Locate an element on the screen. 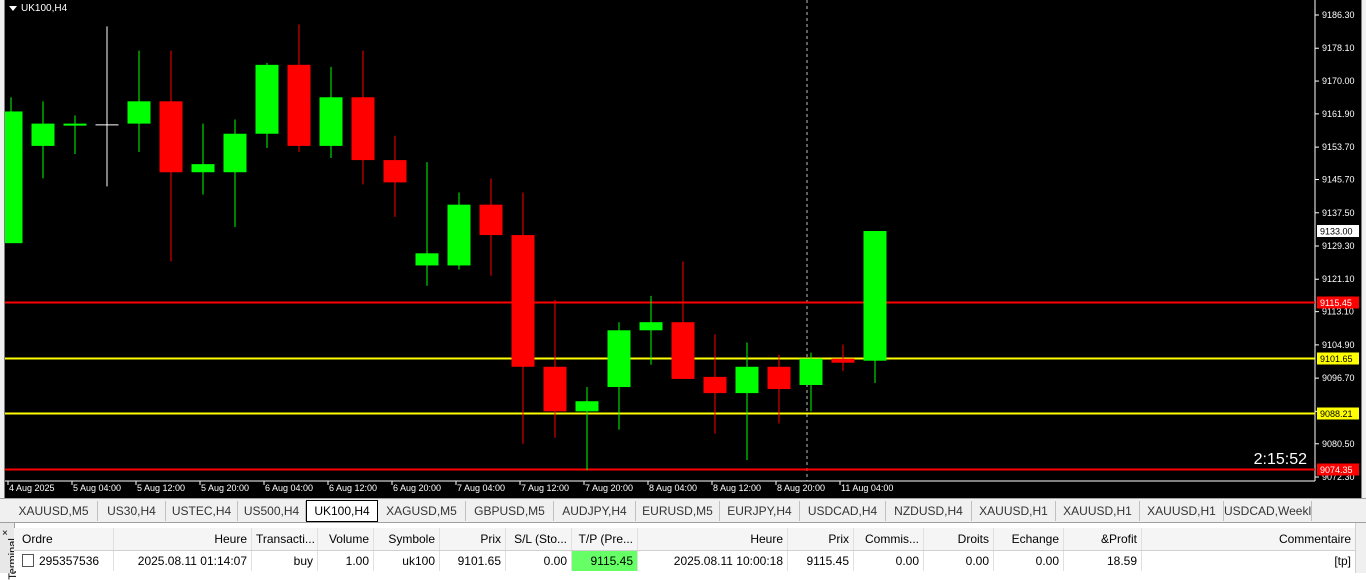  time-axis-label: 6 Aug 04:00 is located at coordinates (289, 488).